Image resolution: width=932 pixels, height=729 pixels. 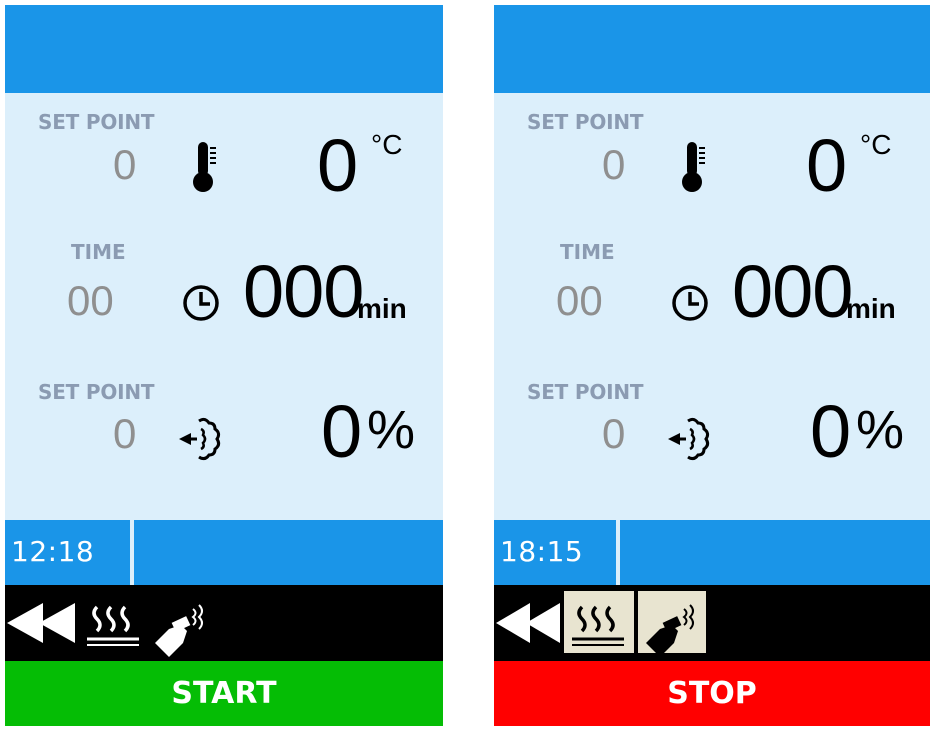 I want to click on start-button: START, so click(x=224, y=693).